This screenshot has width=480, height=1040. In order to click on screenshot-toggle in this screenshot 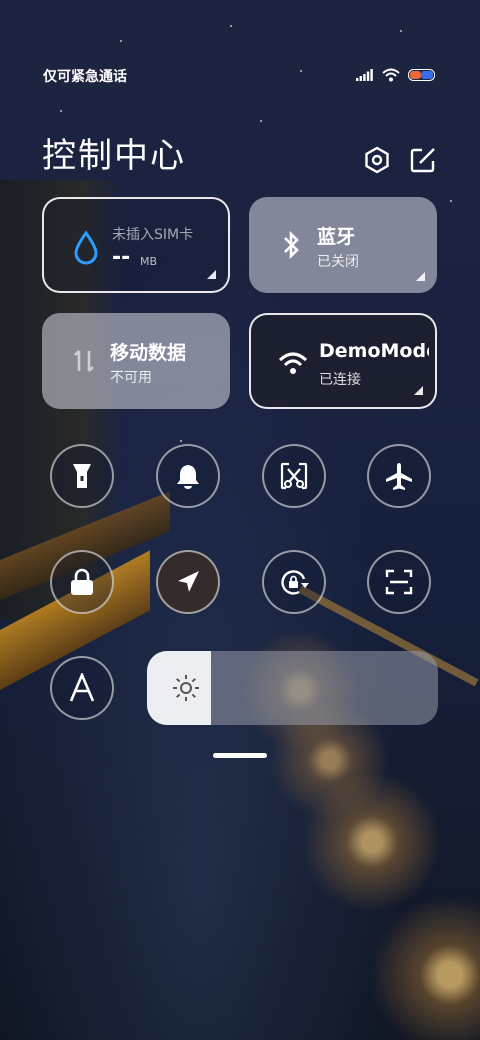, I will do `click(294, 476)`.